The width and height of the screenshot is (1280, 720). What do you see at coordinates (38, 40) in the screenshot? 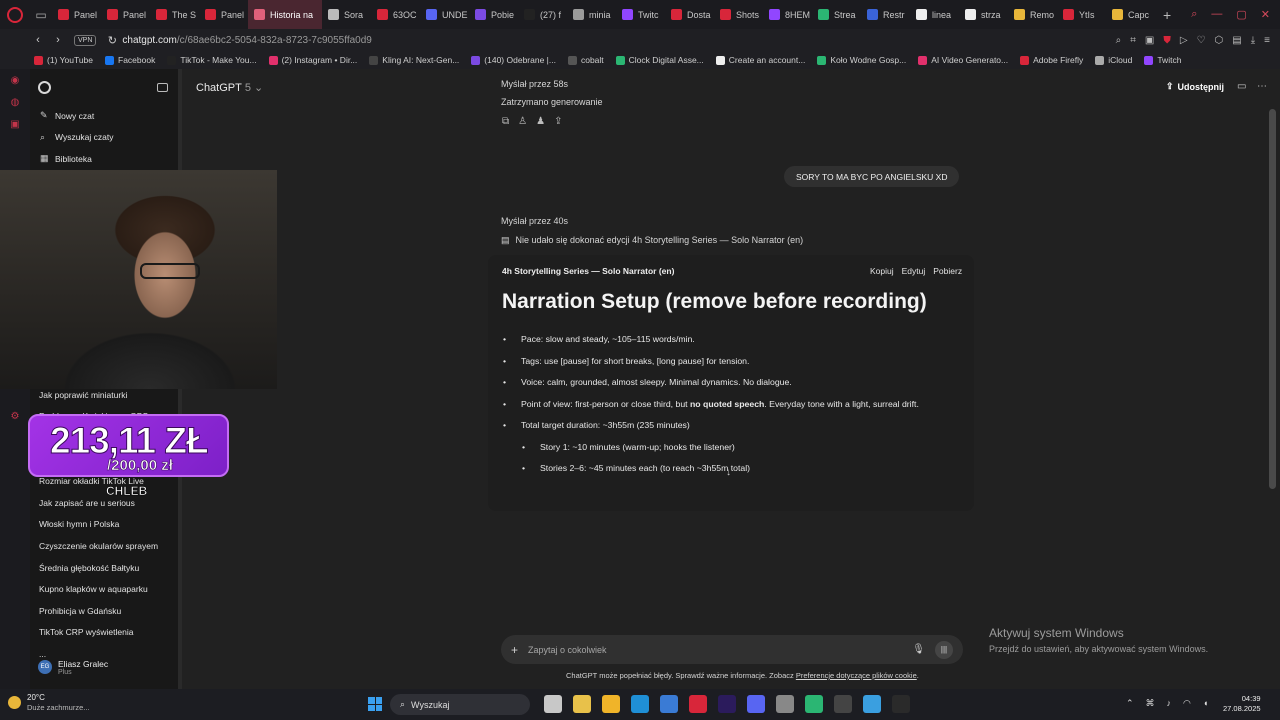
I see `back-button: ‹` at bounding box center [38, 40].